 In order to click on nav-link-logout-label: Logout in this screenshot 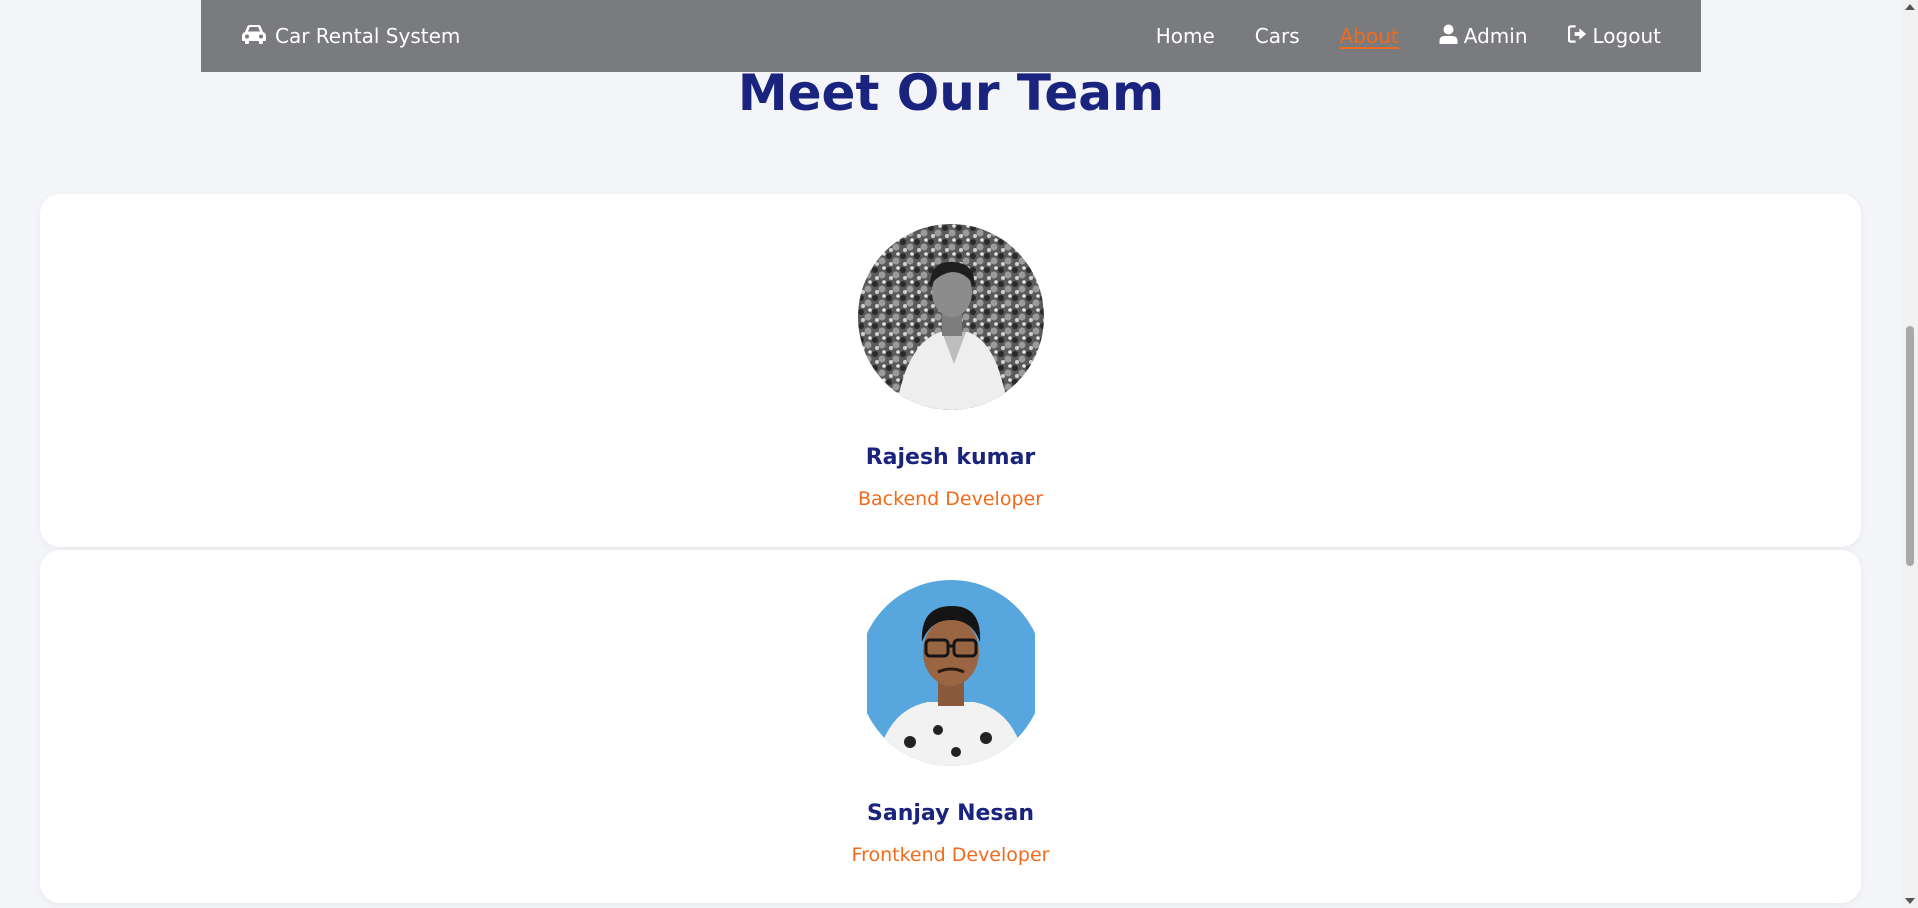, I will do `click(1626, 36)`.